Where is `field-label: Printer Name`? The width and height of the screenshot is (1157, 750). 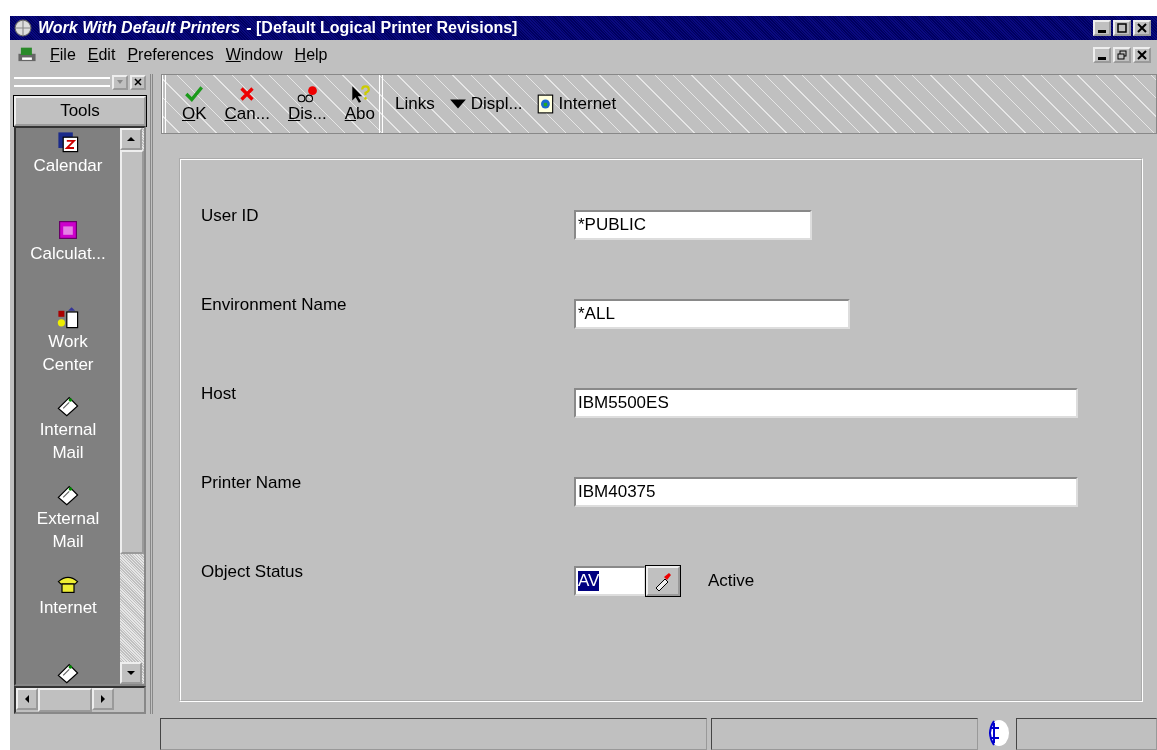 field-label: Printer Name is located at coordinates (252, 483).